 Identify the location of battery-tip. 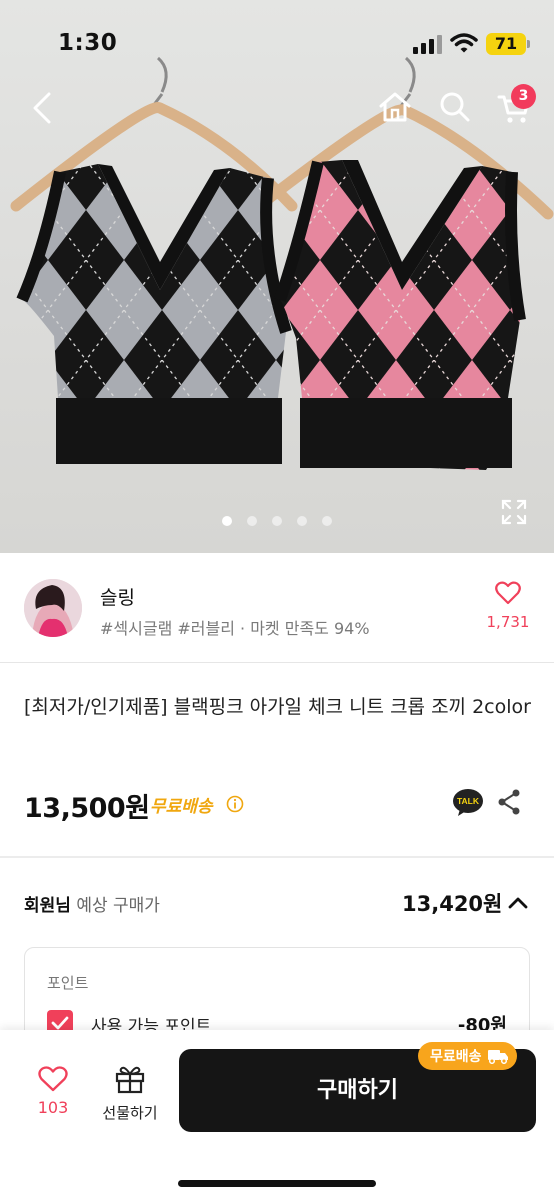
(528, 44).